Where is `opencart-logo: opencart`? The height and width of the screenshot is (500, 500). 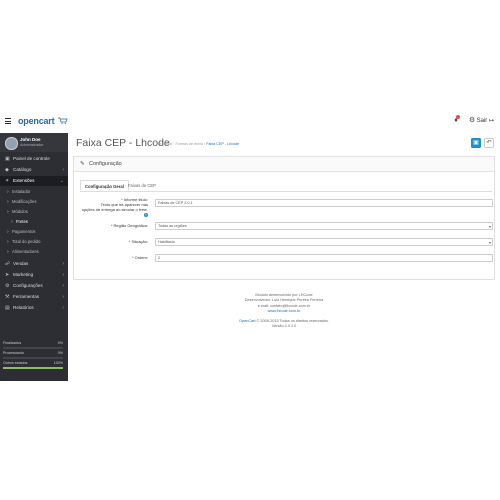 opencart-logo: opencart is located at coordinates (36, 121).